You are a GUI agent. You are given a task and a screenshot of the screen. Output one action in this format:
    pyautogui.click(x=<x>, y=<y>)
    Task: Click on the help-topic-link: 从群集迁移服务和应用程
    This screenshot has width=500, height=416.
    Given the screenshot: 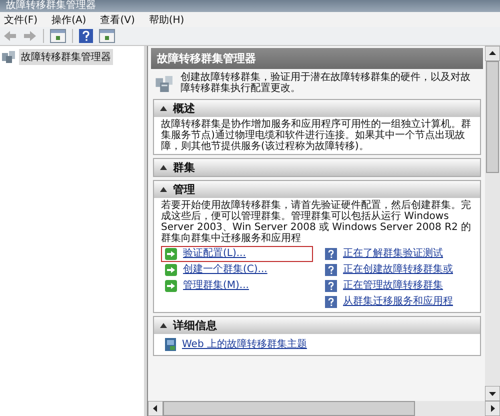 What is the action you would take?
    pyautogui.click(x=398, y=302)
    